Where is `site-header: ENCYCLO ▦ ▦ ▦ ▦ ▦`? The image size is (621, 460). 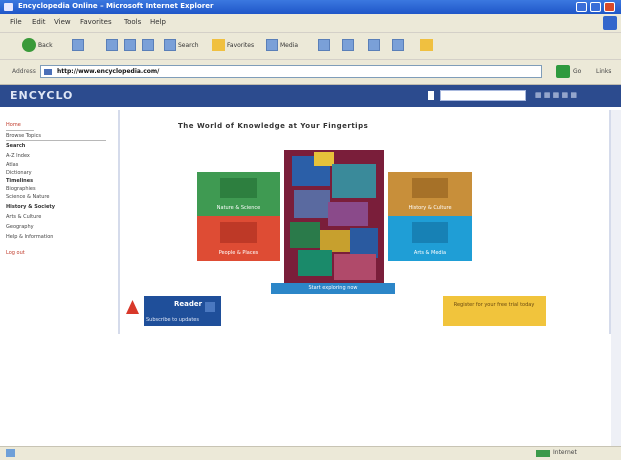 site-header: ENCYCLO ▦ ▦ ▦ ▦ ▦ is located at coordinates (310, 96).